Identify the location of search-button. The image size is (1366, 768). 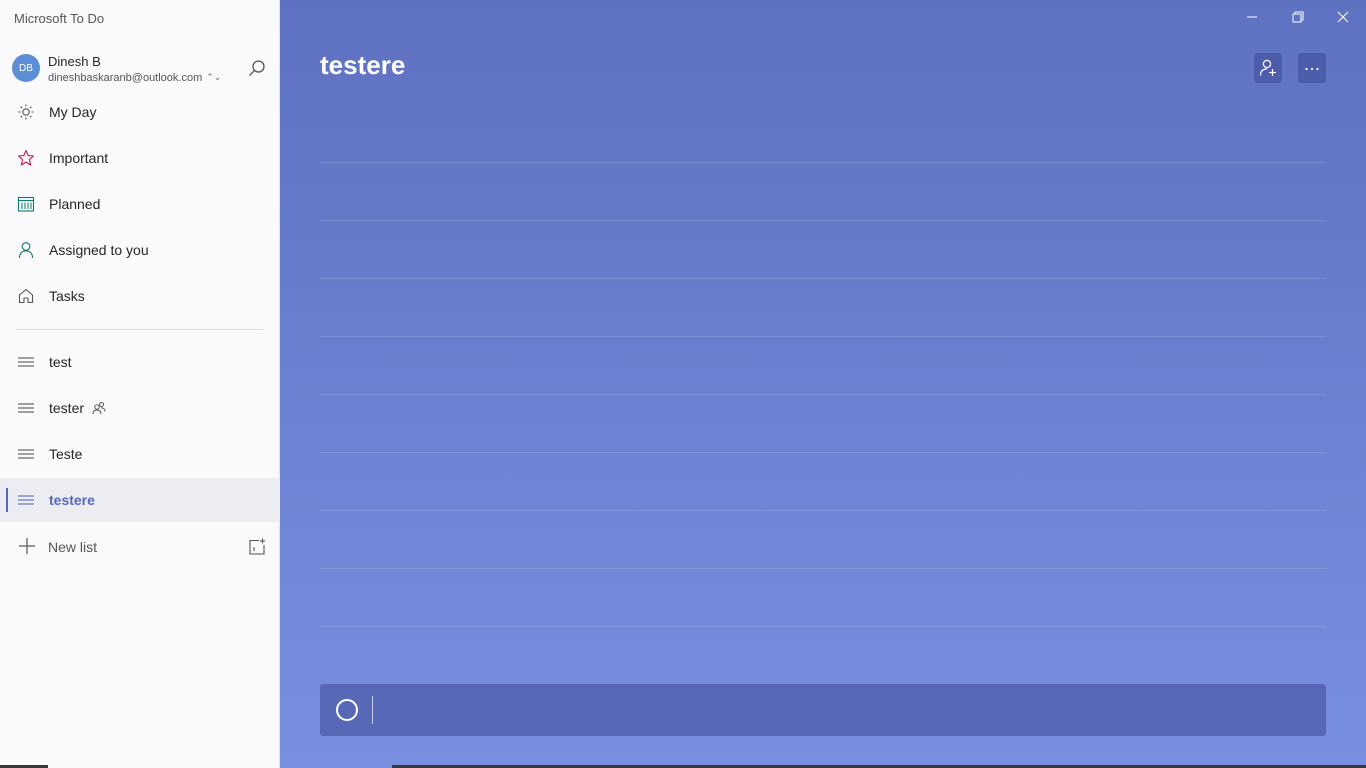
(257, 69).